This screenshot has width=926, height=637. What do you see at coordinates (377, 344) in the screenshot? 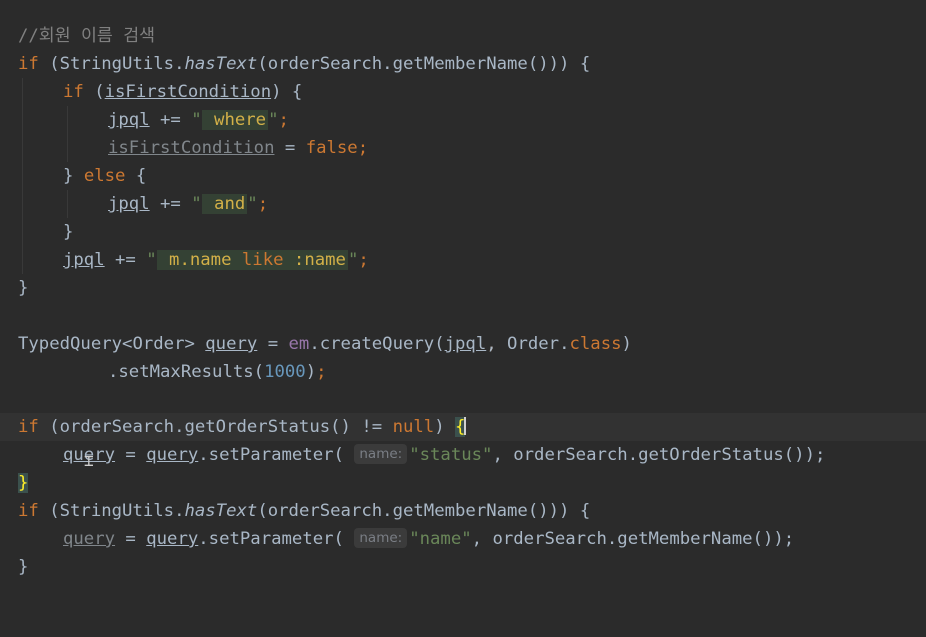
I see `code-text: .createQuery(` at bounding box center [377, 344].